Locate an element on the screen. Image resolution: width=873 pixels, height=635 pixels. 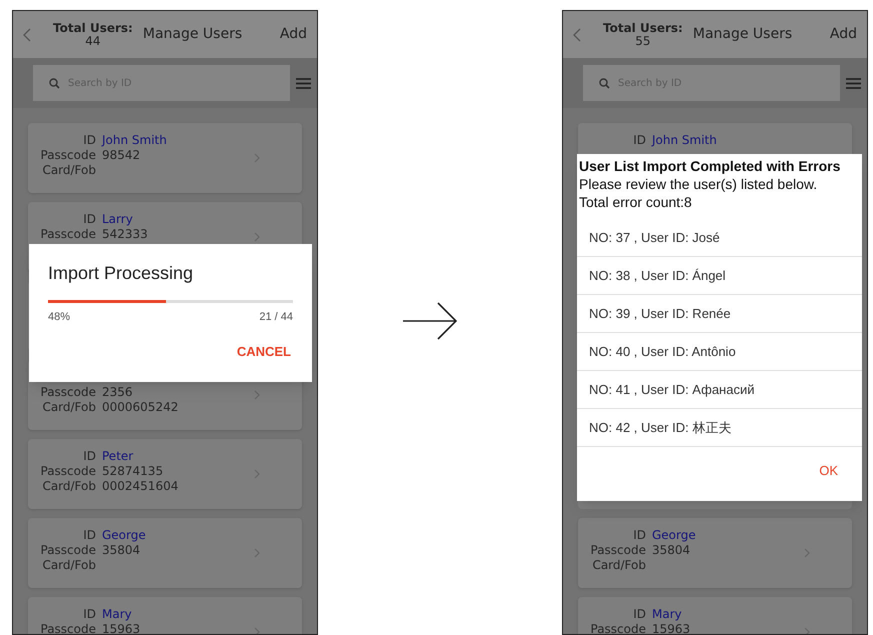
field-value: 98542 is located at coordinates (121, 155).